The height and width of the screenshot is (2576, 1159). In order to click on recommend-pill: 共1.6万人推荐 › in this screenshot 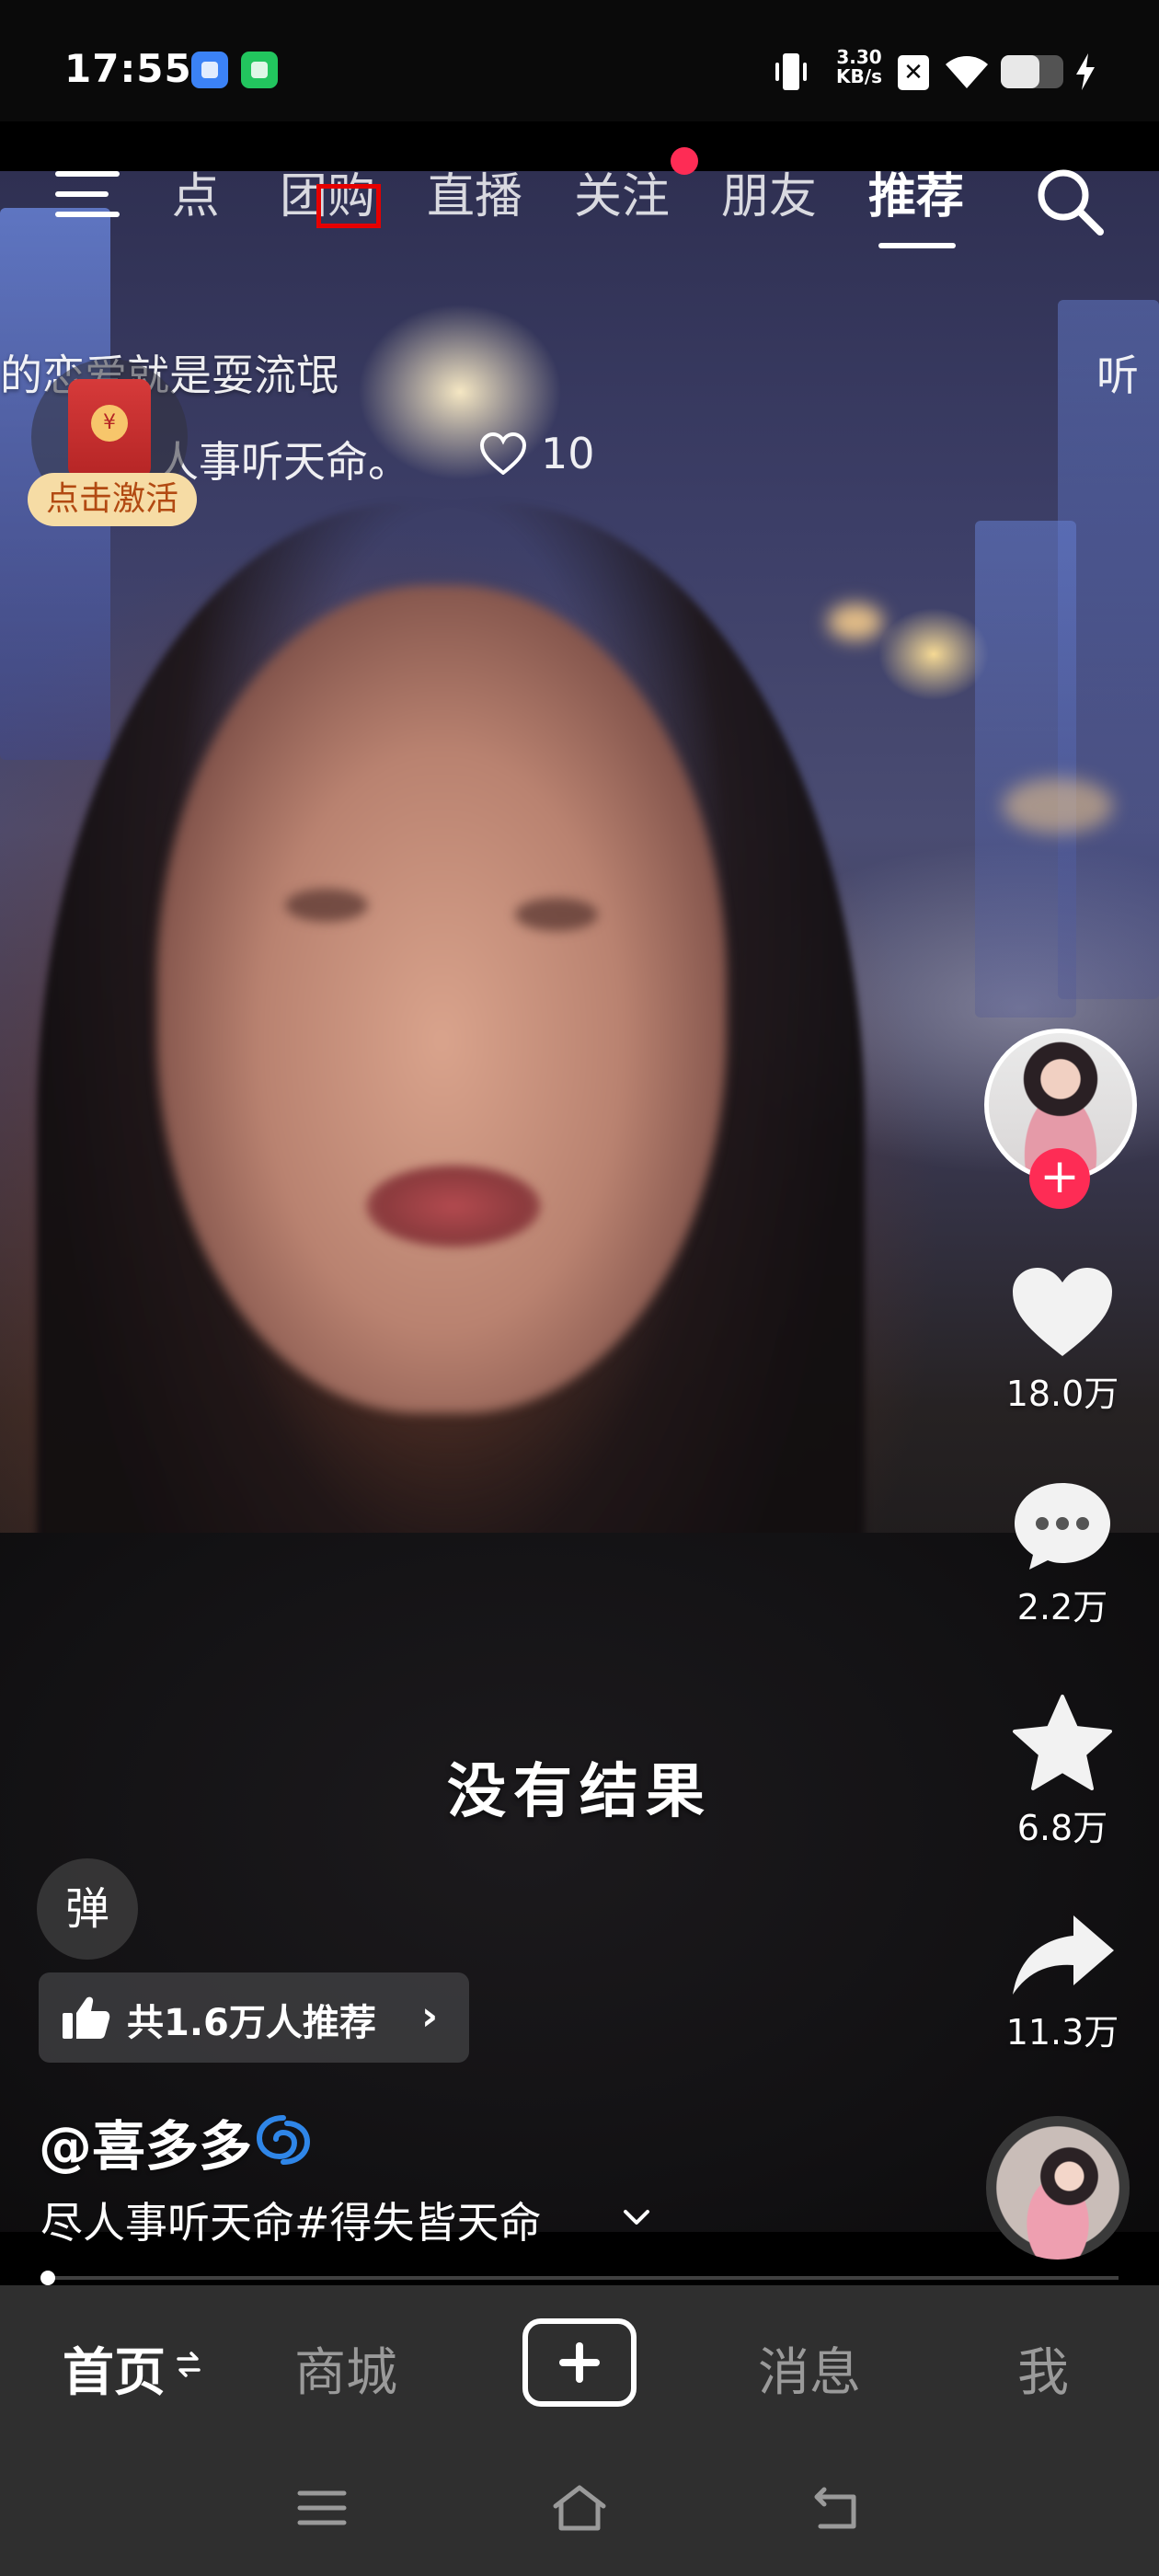, I will do `click(254, 2017)`.